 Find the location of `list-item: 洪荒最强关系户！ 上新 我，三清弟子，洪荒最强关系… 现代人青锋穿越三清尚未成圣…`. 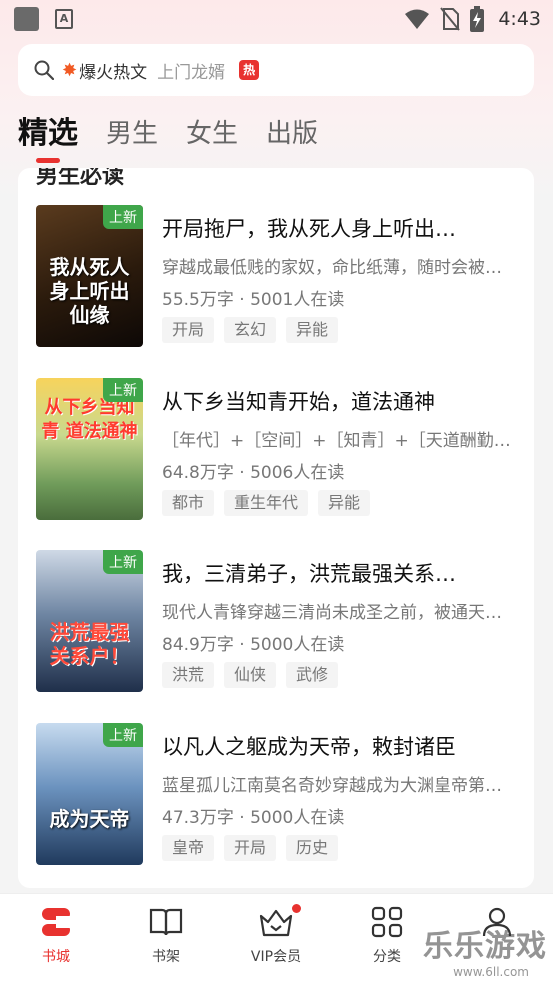

list-item: 洪荒最强关系户！ 上新 我，三清弟子，洪荒最强关系… 现代人青锋穿越三清尚未成圣… is located at coordinates (276, 621).